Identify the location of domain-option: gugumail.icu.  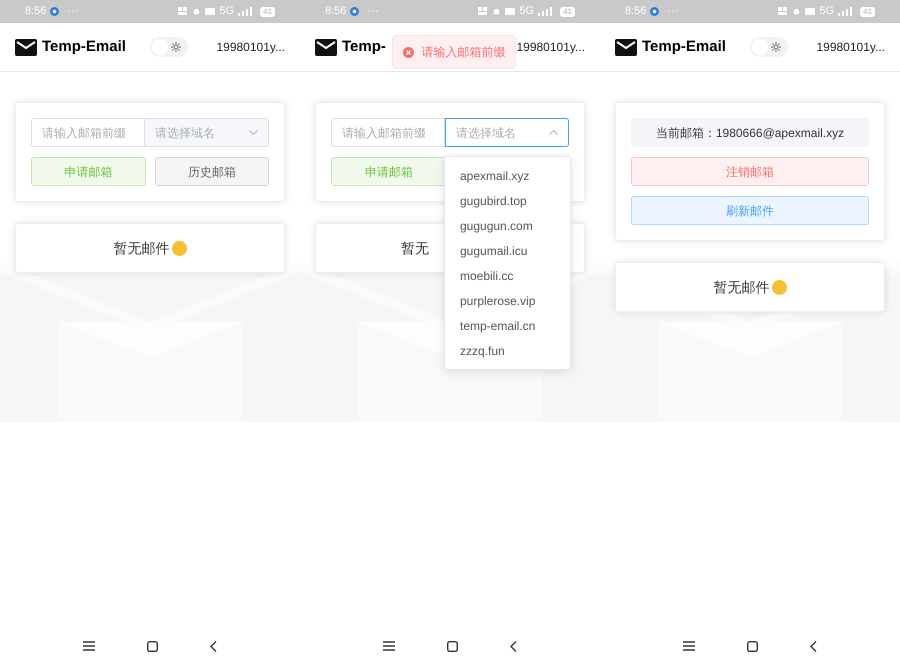
(507, 250).